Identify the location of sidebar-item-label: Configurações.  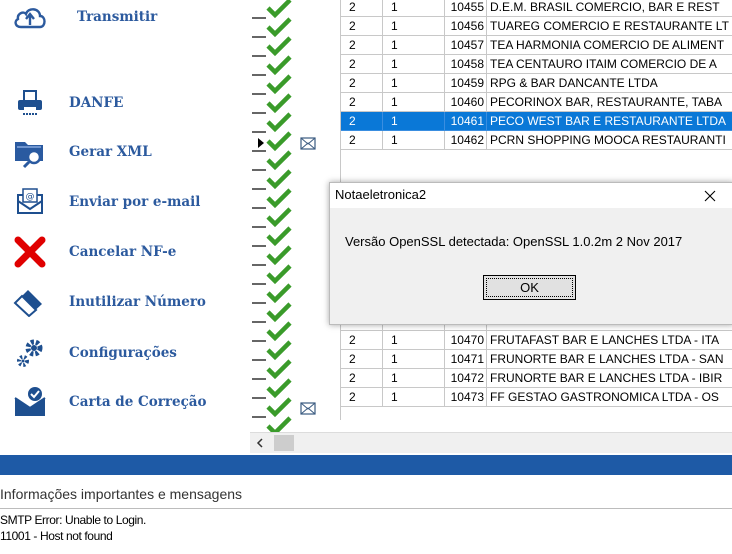
(123, 353).